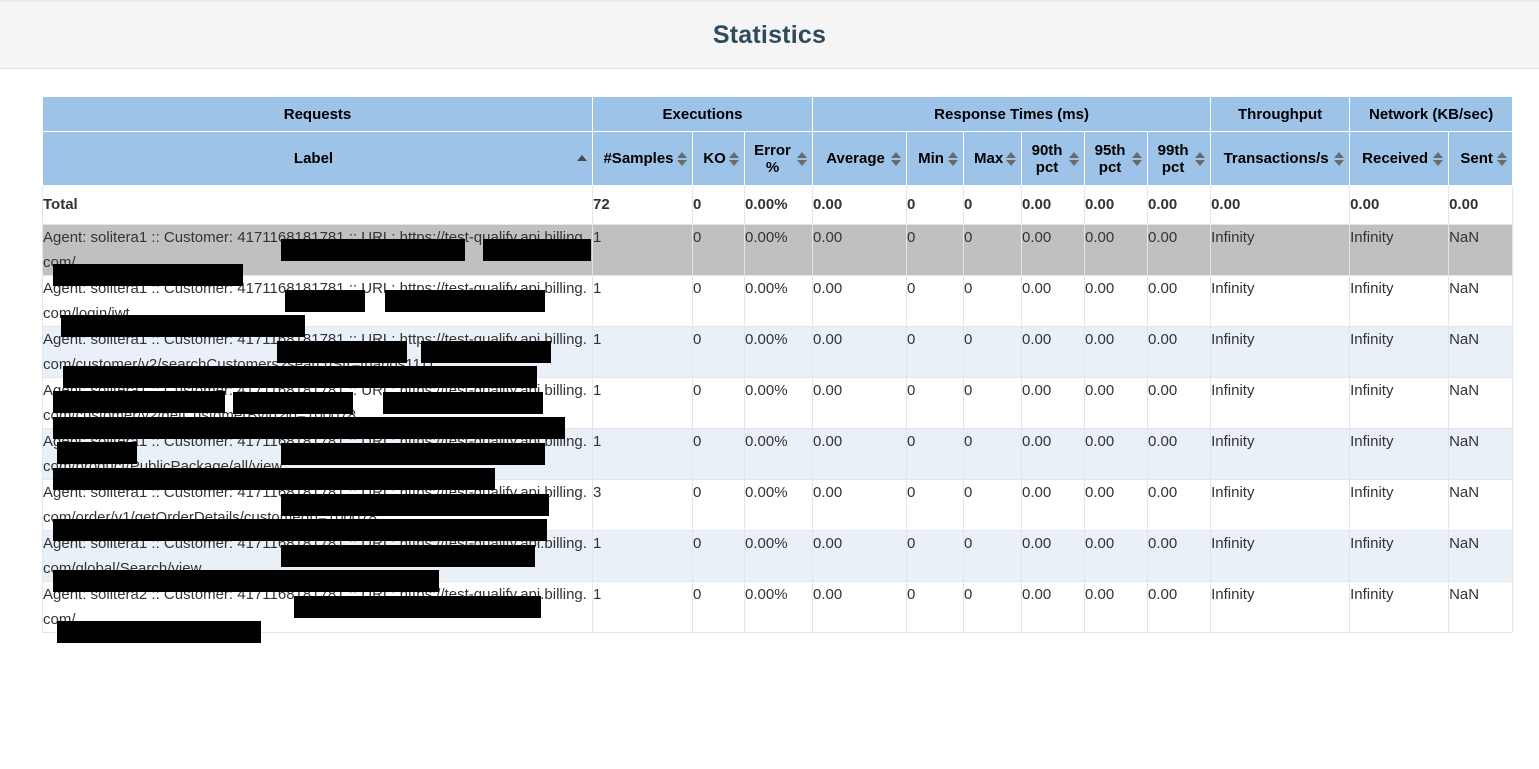  Describe the element at coordinates (769, 34) in the screenshot. I see `page-header: Statistics` at that location.